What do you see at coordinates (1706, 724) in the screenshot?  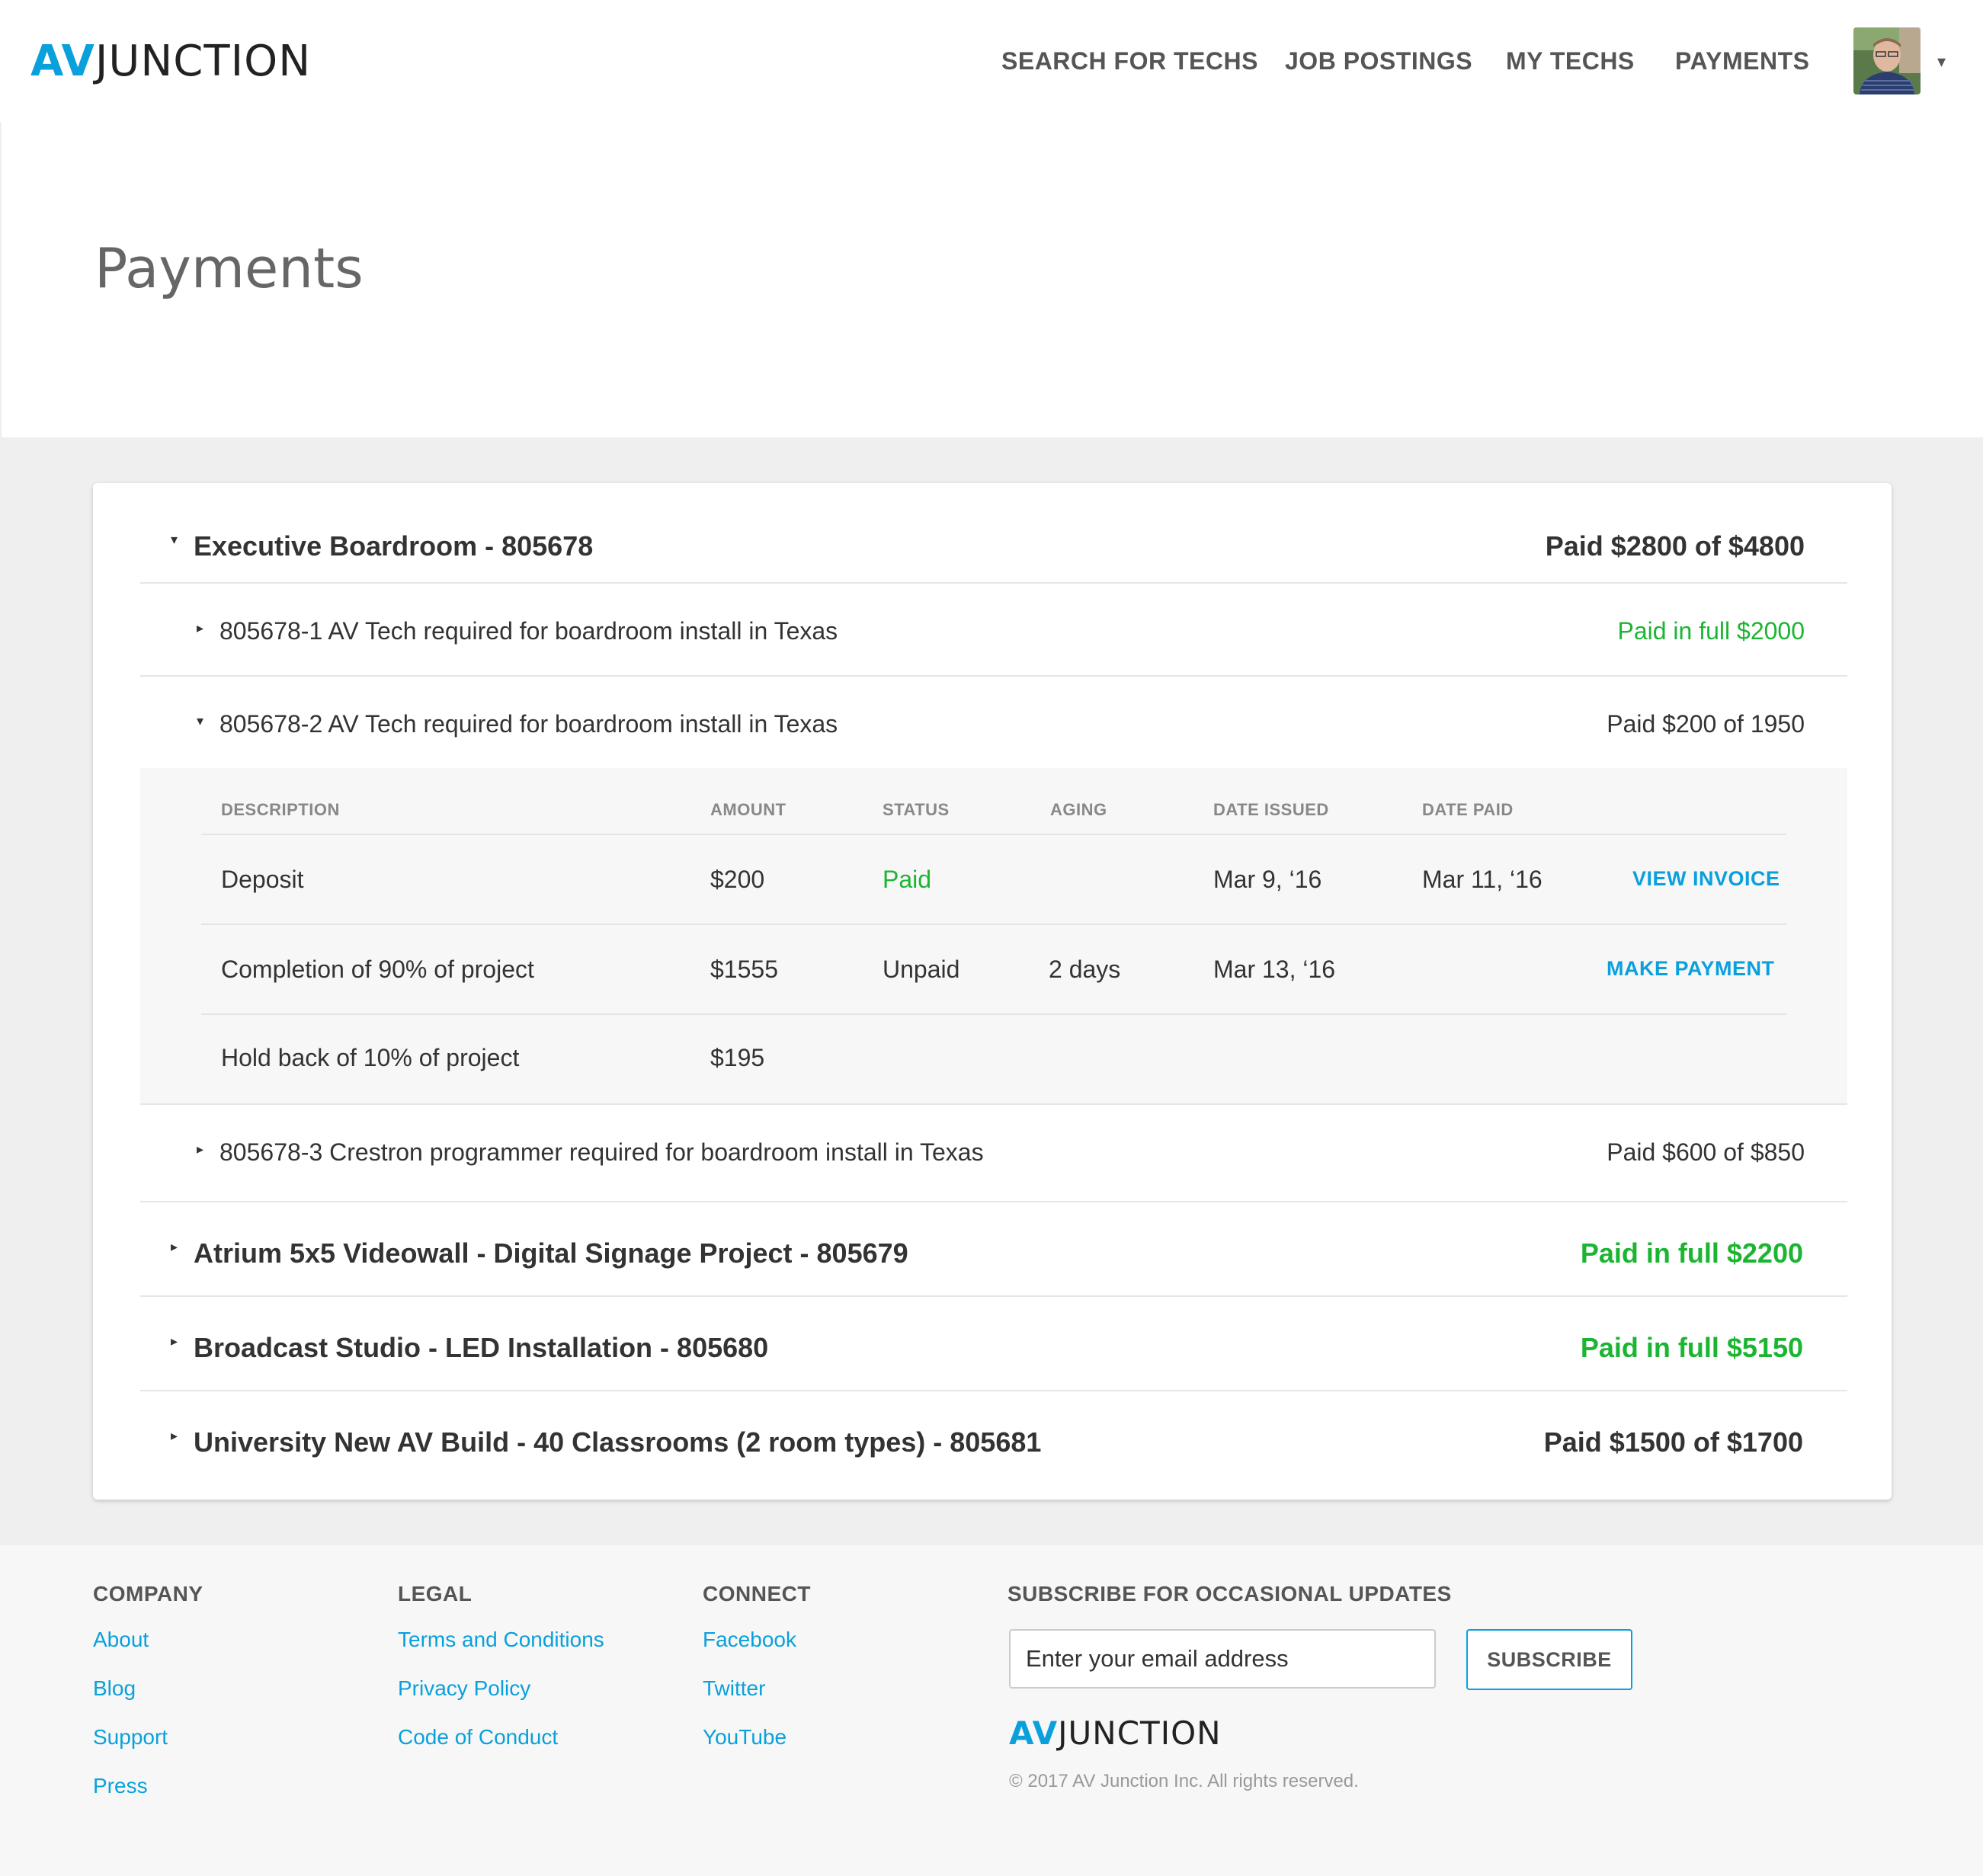 I see `job-status: Paid $200 of 1950` at bounding box center [1706, 724].